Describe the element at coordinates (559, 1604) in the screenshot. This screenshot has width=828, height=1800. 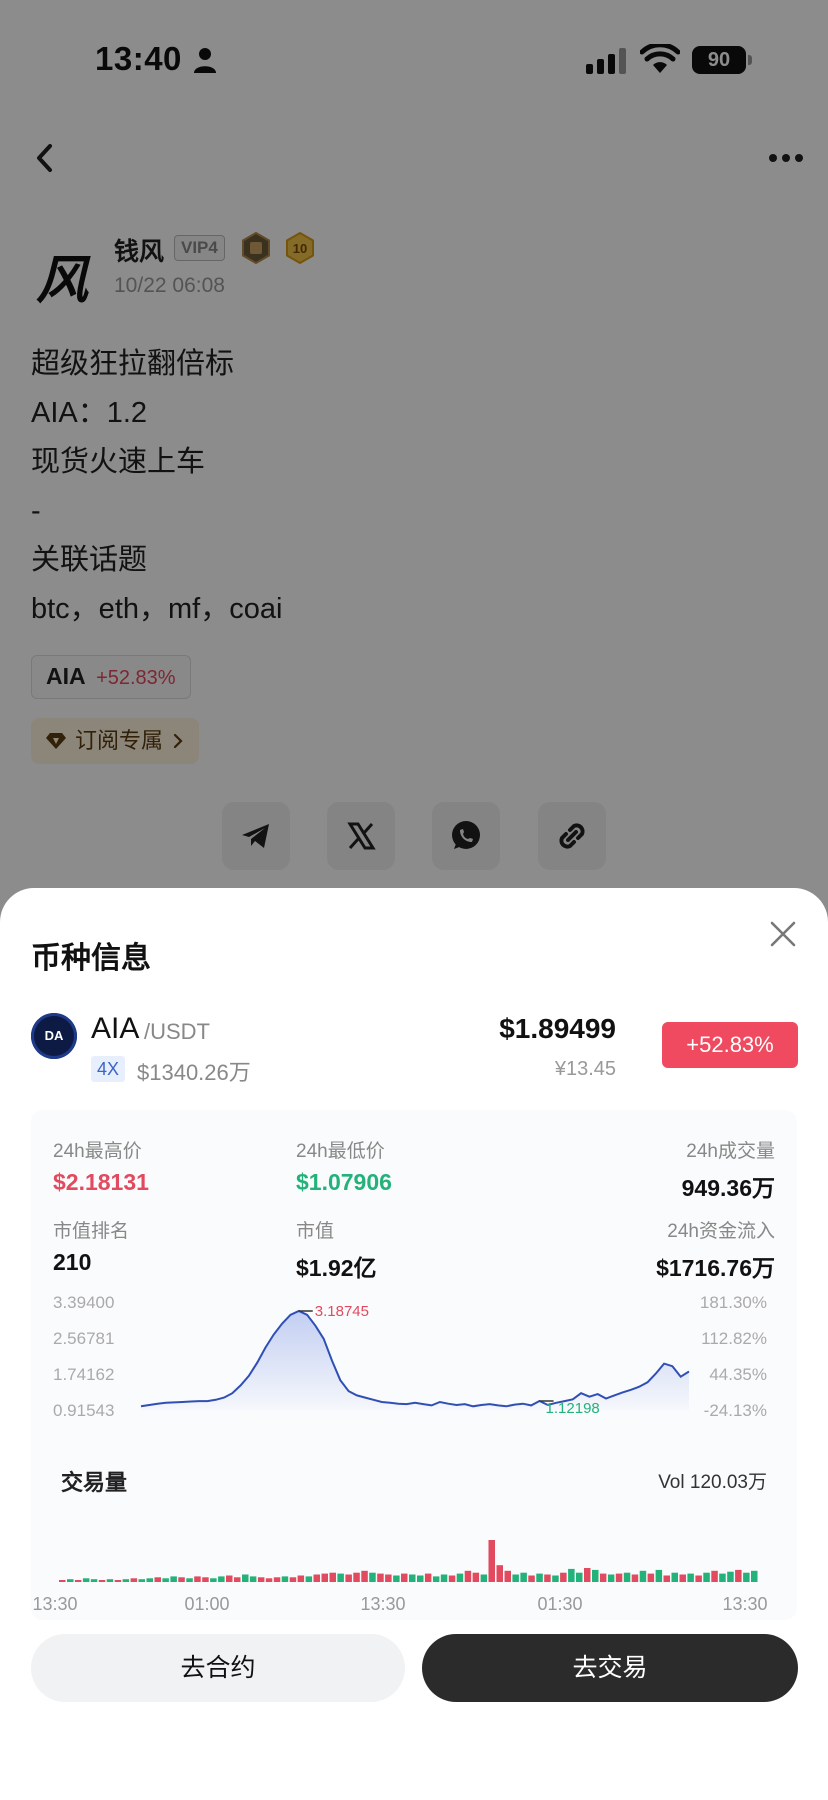
I see `x-axis-tick: 01:30` at that location.